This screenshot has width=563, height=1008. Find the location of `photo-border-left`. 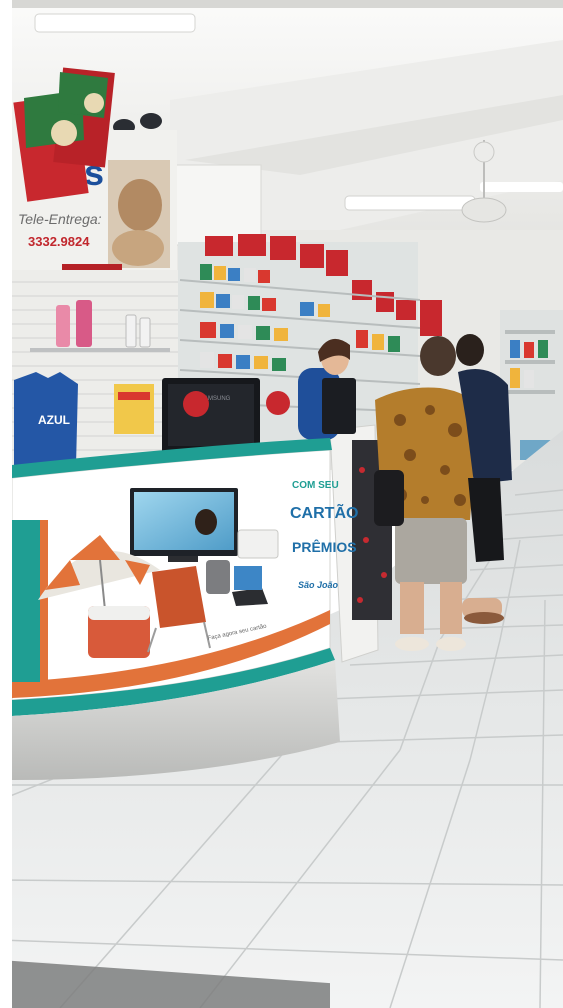

photo-border-left is located at coordinates (6, 504).